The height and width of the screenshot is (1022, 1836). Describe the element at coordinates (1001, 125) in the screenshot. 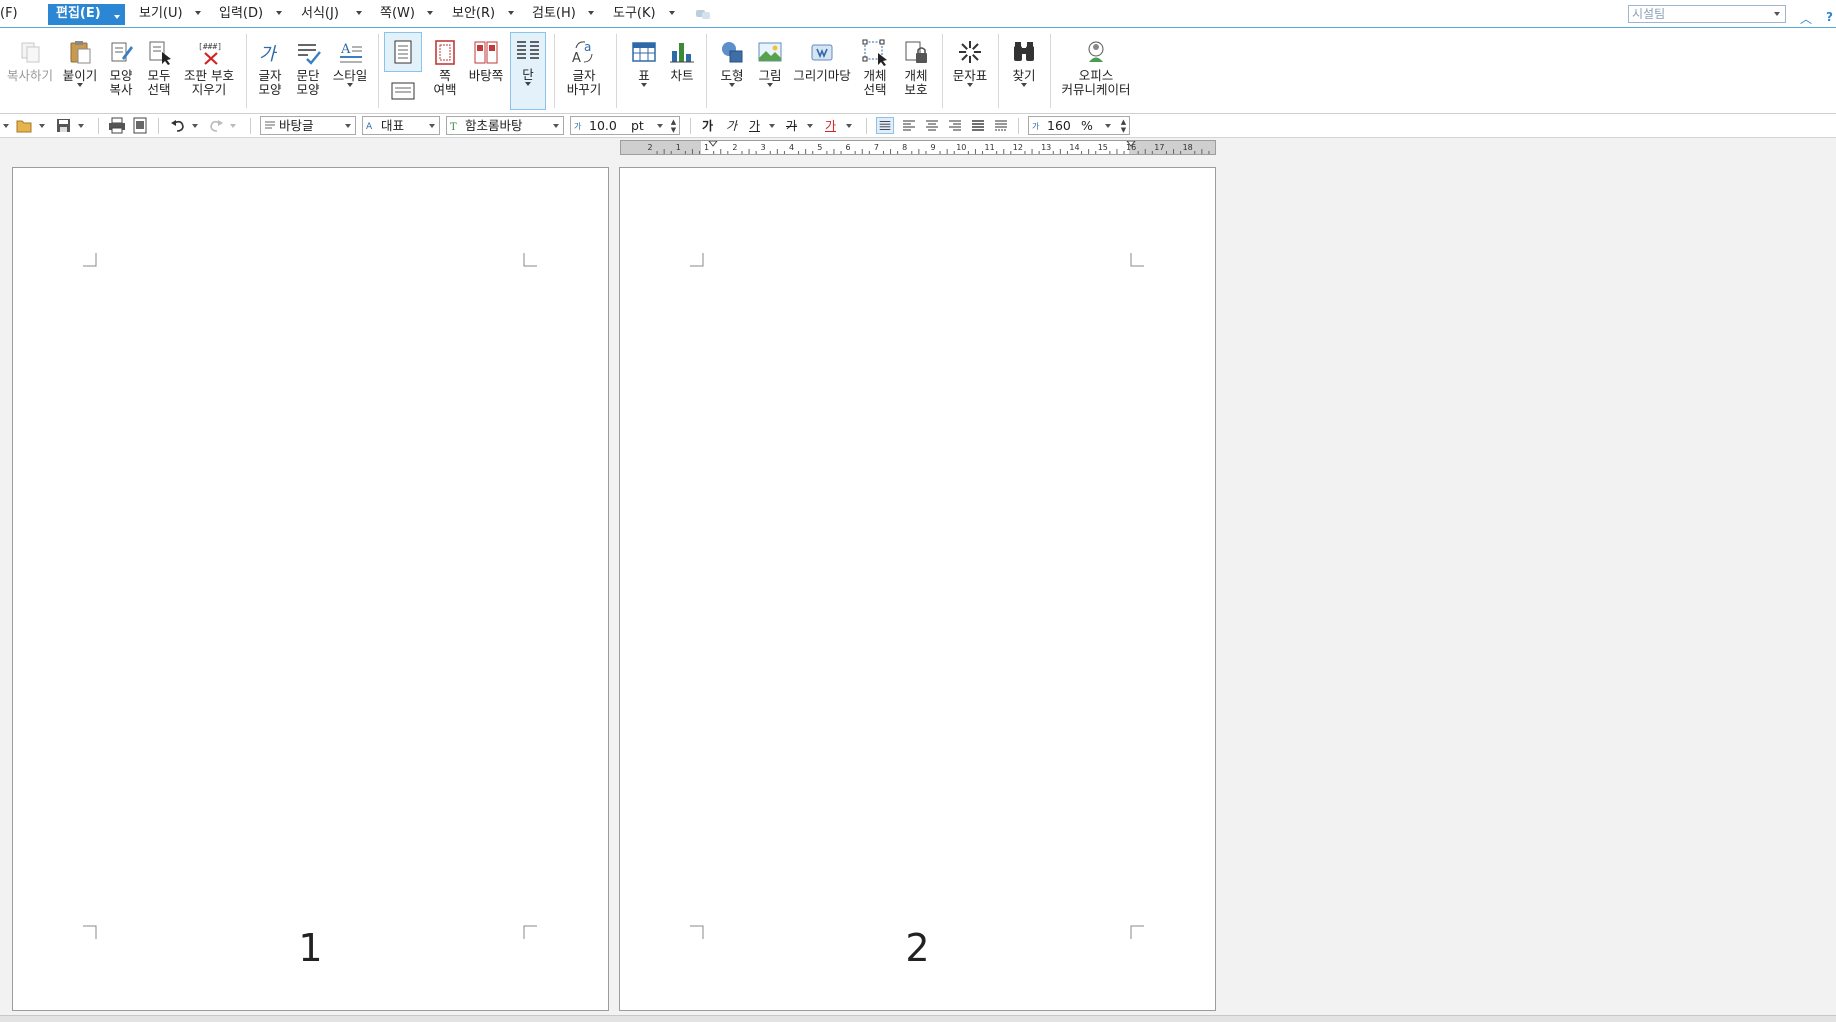

I see `align-split-icon` at that location.